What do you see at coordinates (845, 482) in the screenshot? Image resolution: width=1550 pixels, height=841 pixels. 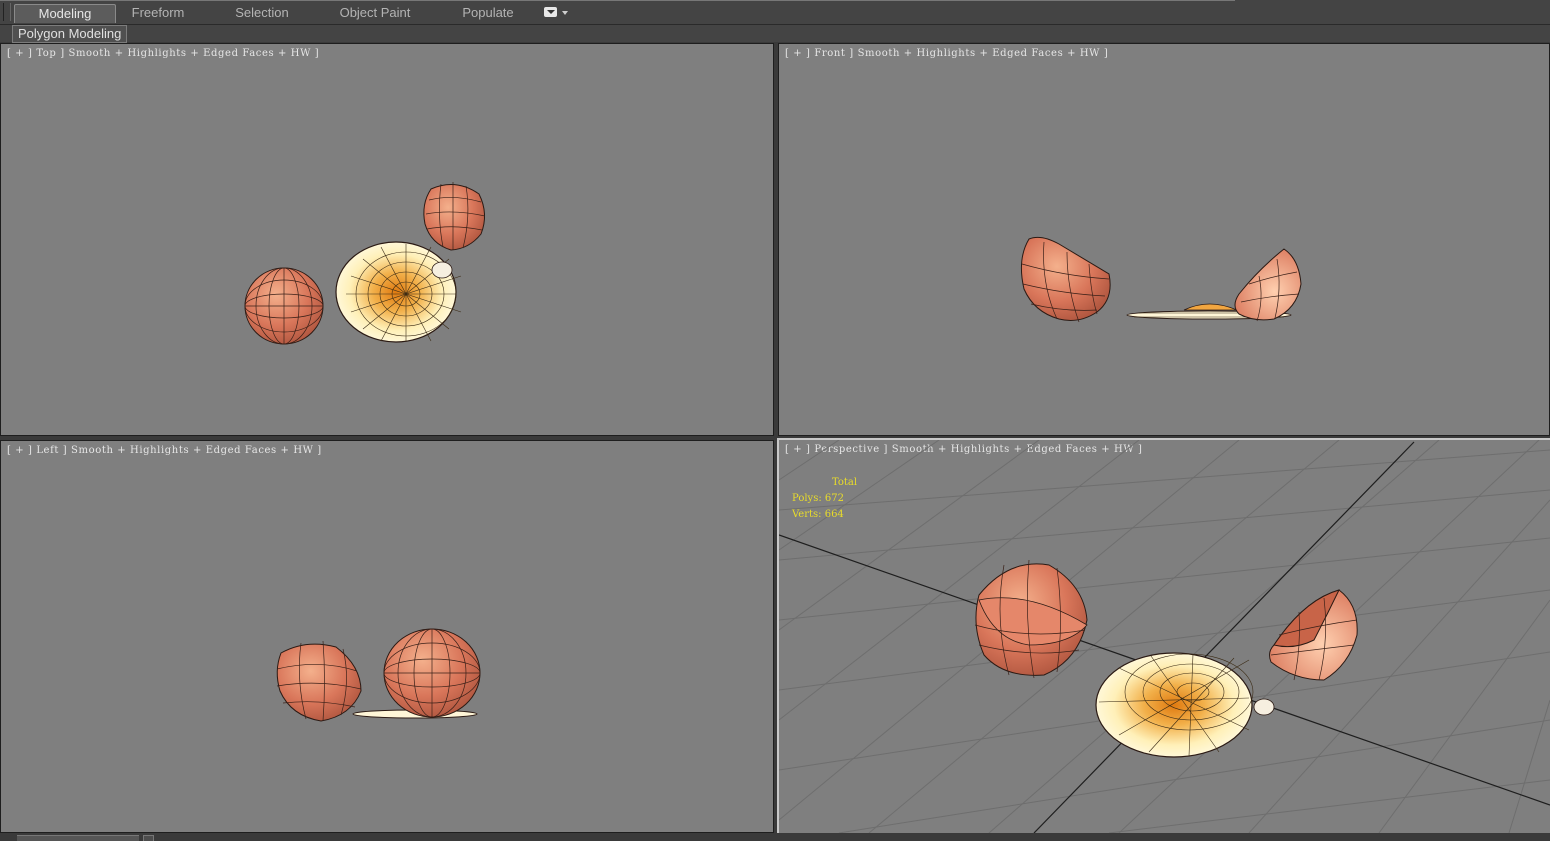 I see `stats-total-label: Total` at bounding box center [845, 482].